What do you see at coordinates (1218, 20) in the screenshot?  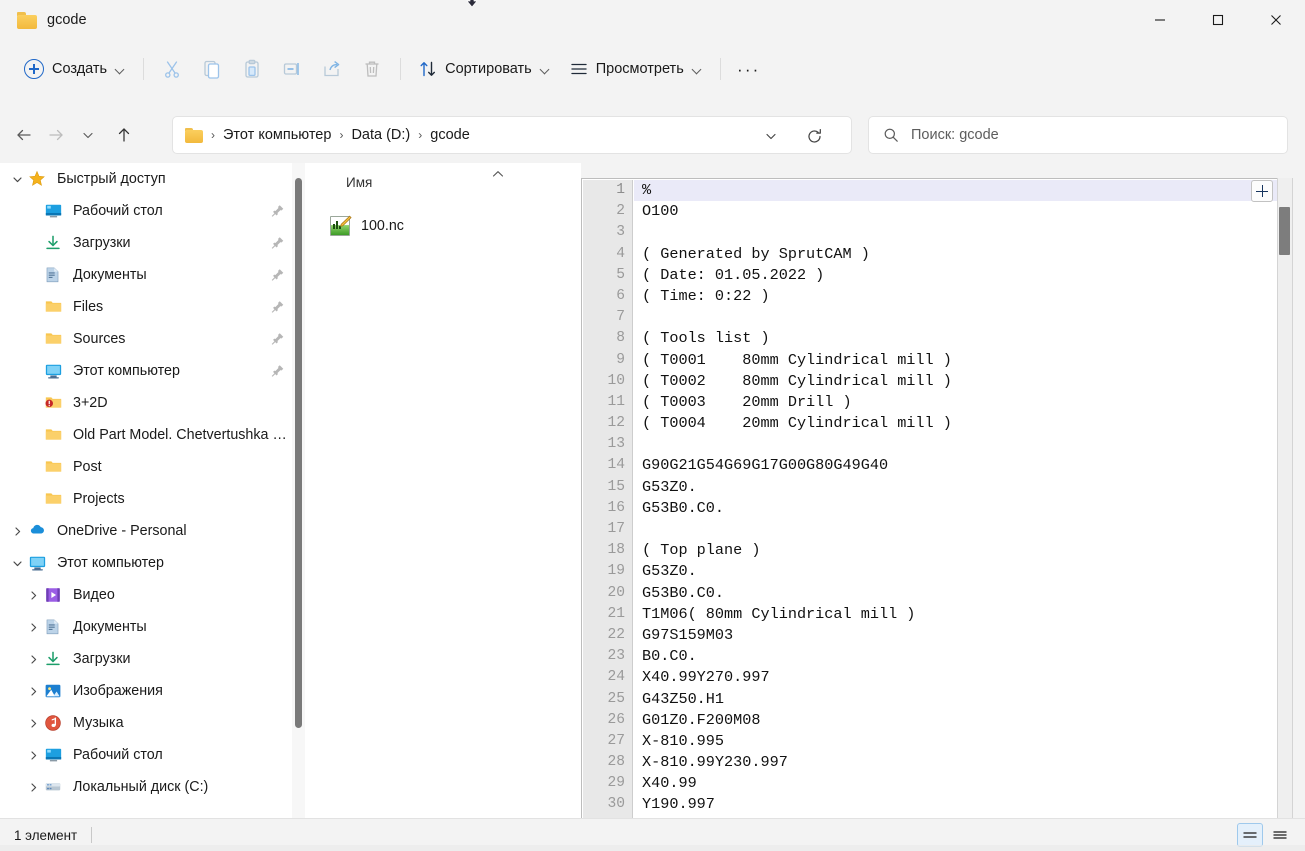 I see `maximize-button` at bounding box center [1218, 20].